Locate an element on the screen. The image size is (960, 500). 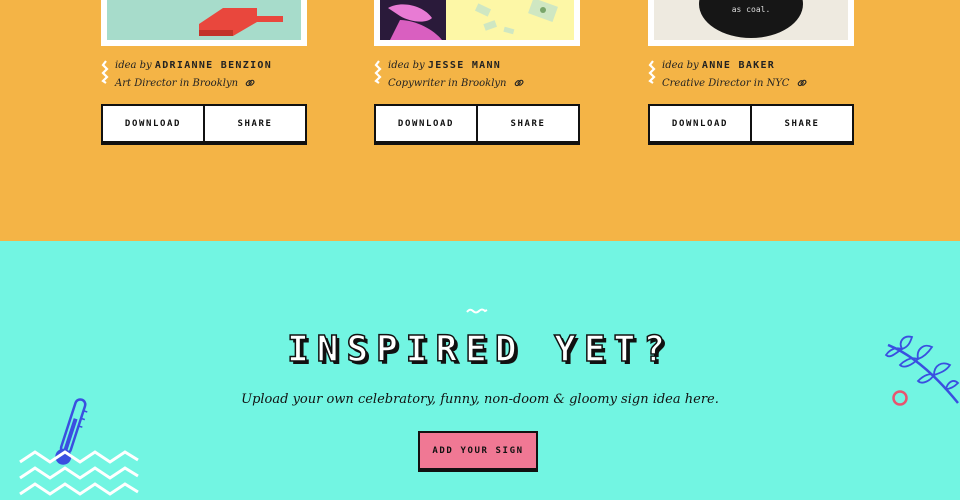
author-name: ANNE BAKER is located at coordinates (738, 65).